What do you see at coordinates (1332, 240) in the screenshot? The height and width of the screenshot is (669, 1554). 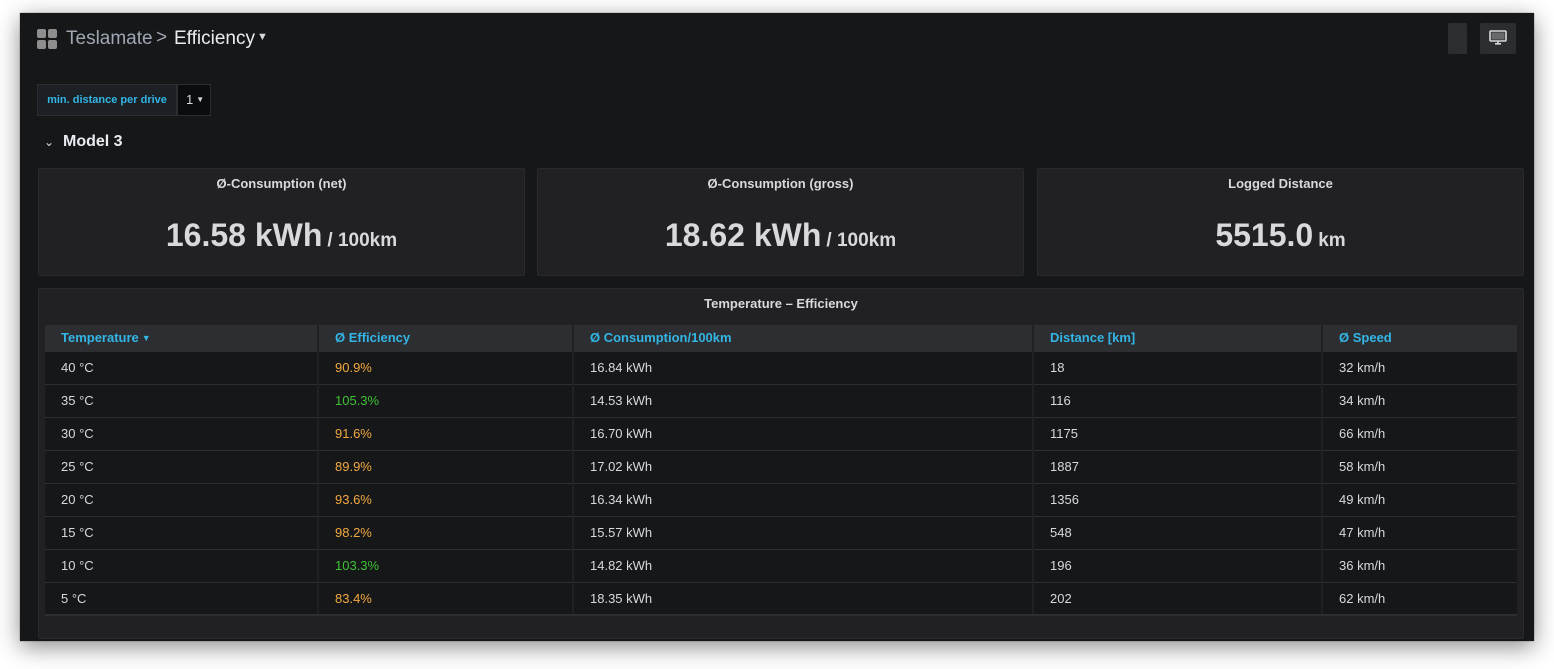 I see `stat-unit: km` at bounding box center [1332, 240].